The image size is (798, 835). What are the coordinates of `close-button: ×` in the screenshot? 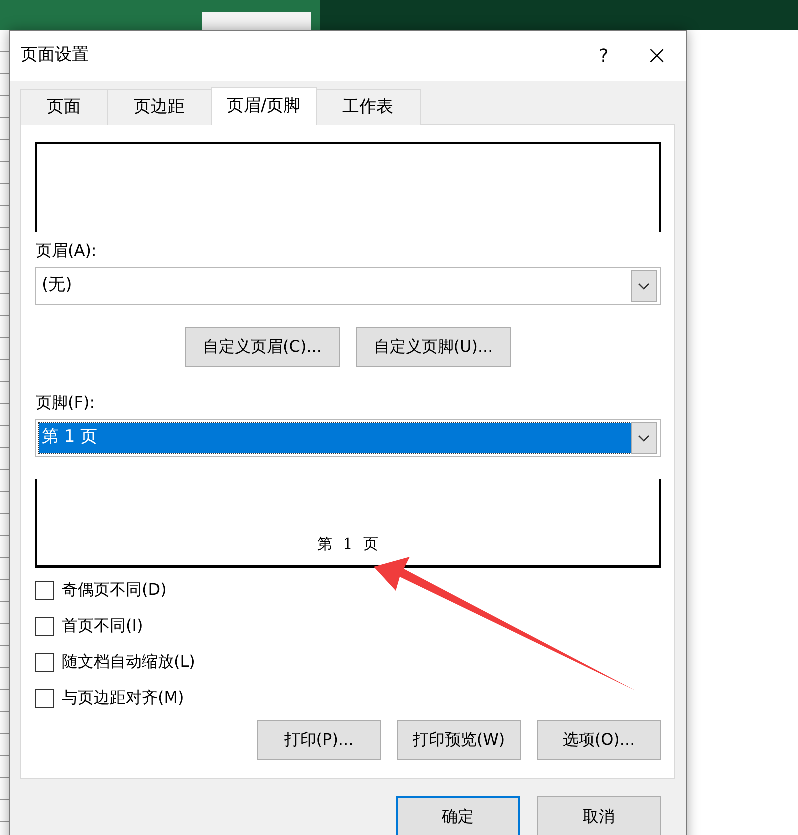 It's located at (657, 56).